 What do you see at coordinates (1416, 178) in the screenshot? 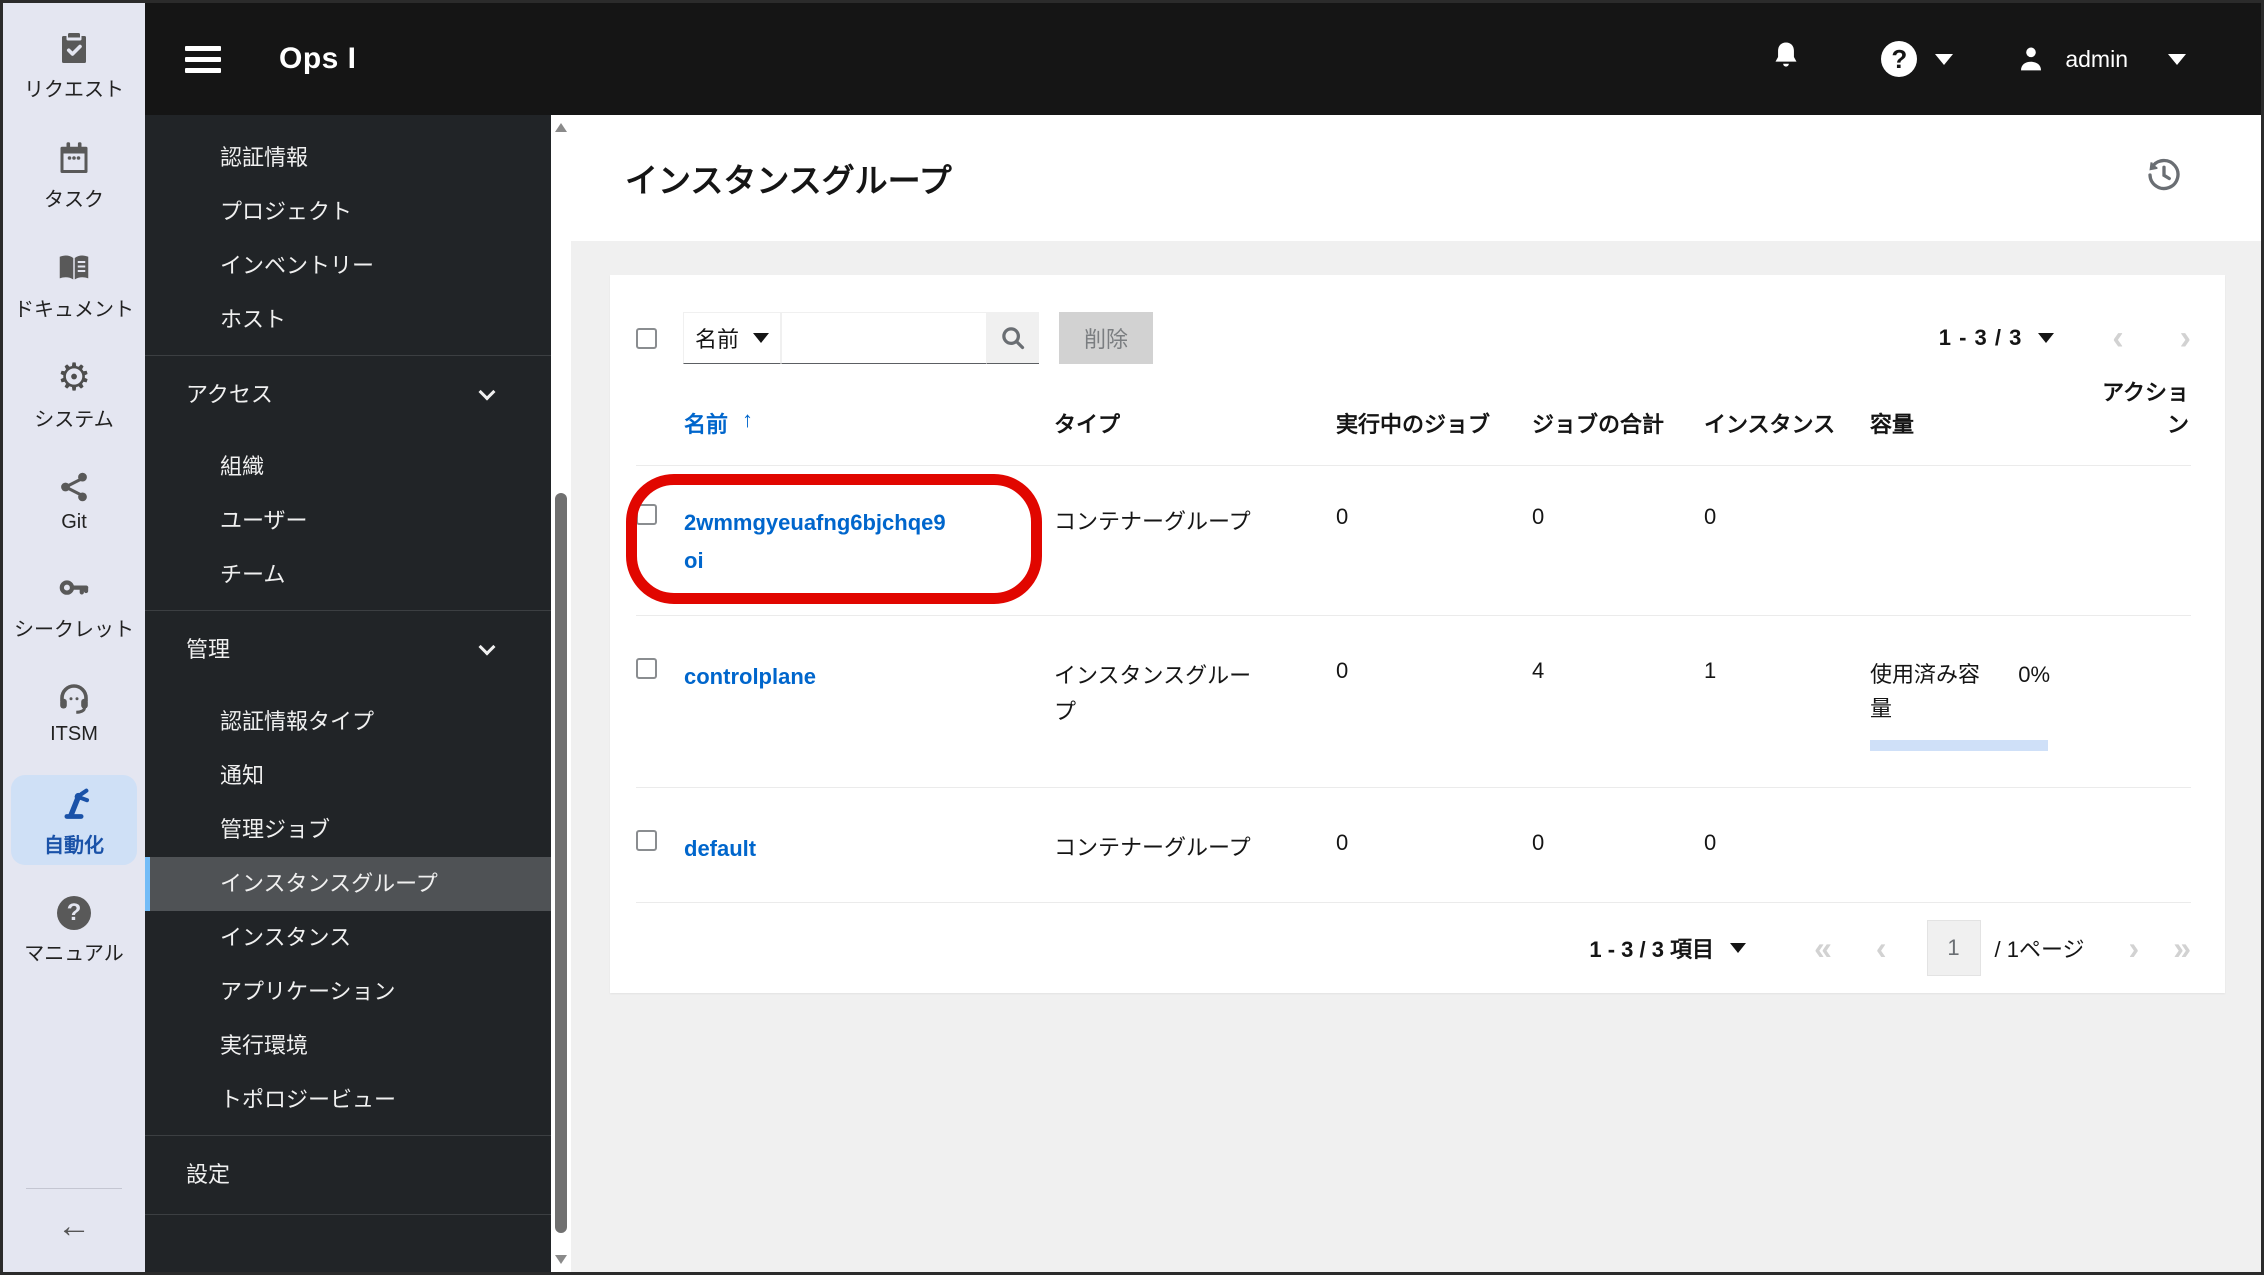
I see `page-header: インスタンスグループ` at bounding box center [1416, 178].